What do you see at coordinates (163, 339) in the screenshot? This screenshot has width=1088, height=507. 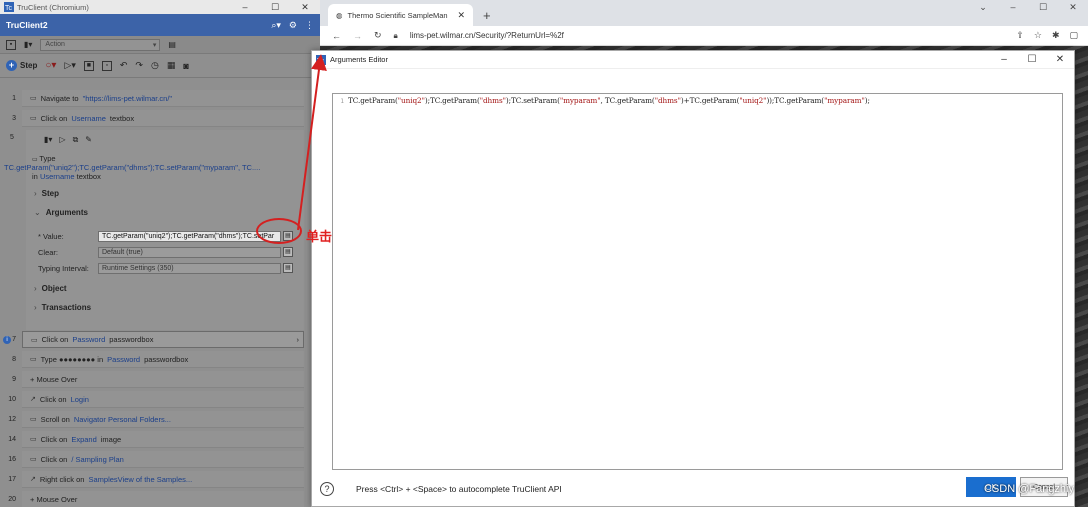 I see `step-box: ▭ Click on Password passwordbox ›` at bounding box center [163, 339].